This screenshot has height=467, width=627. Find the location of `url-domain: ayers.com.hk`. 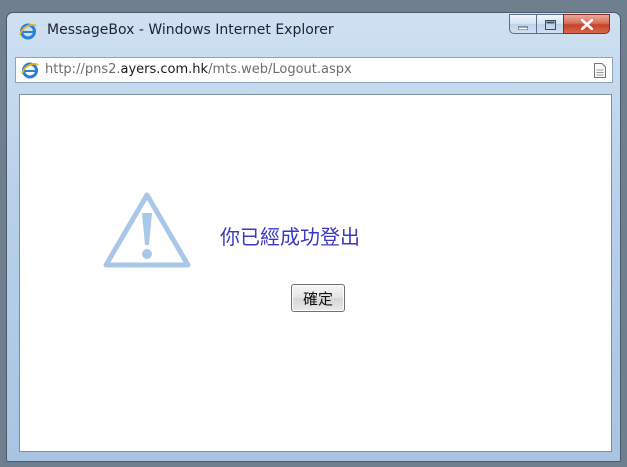

url-domain: ayers.com.hk is located at coordinates (164, 69).